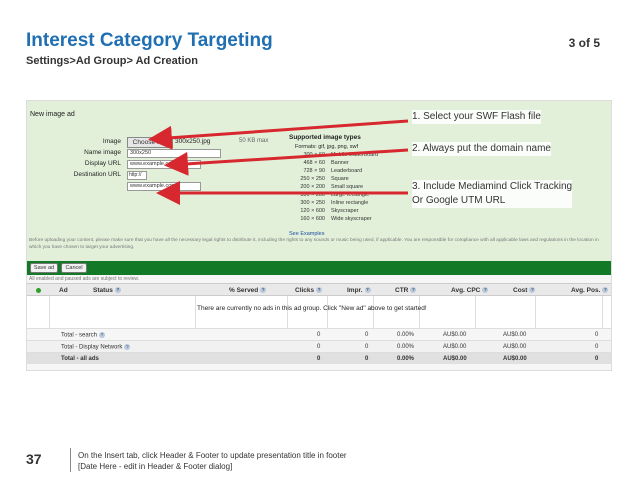 This screenshot has height=479, width=638. I want to click on callout-arrows, so click(278, 162).